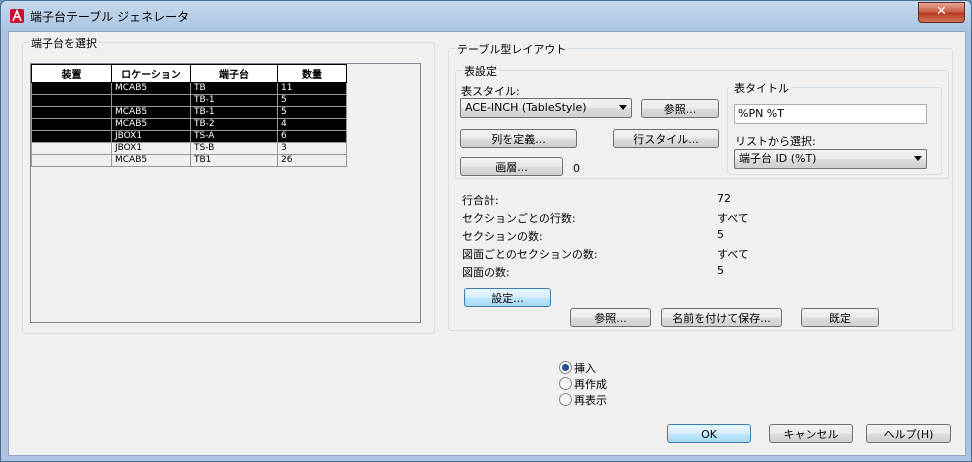  Describe the element at coordinates (761, 88) in the screenshot. I see `table-title-label: 表タイトル` at that location.